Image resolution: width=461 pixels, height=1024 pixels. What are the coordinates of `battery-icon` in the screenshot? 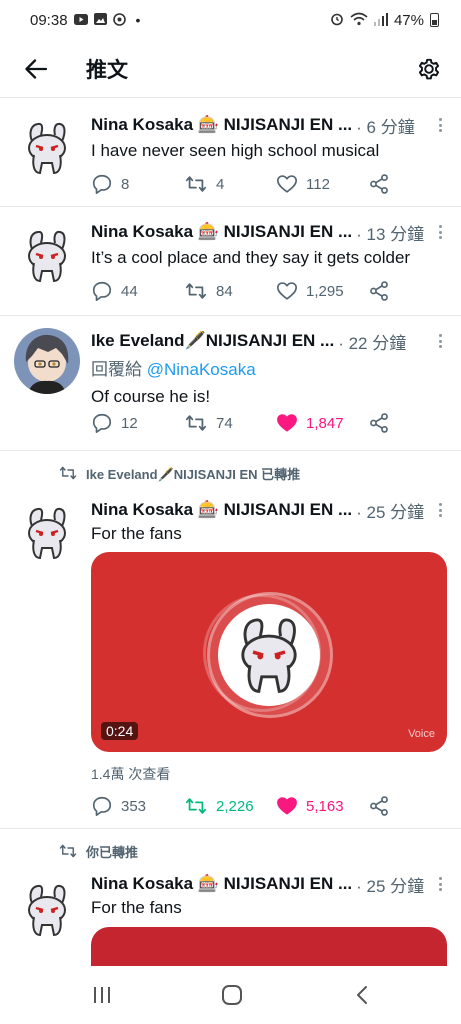 It's located at (434, 20).